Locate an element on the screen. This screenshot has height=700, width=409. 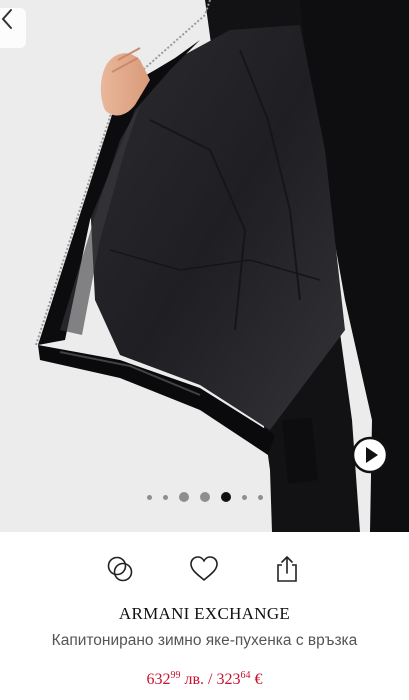
price-bgn-currency: лв. / is located at coordinates (198, 679).